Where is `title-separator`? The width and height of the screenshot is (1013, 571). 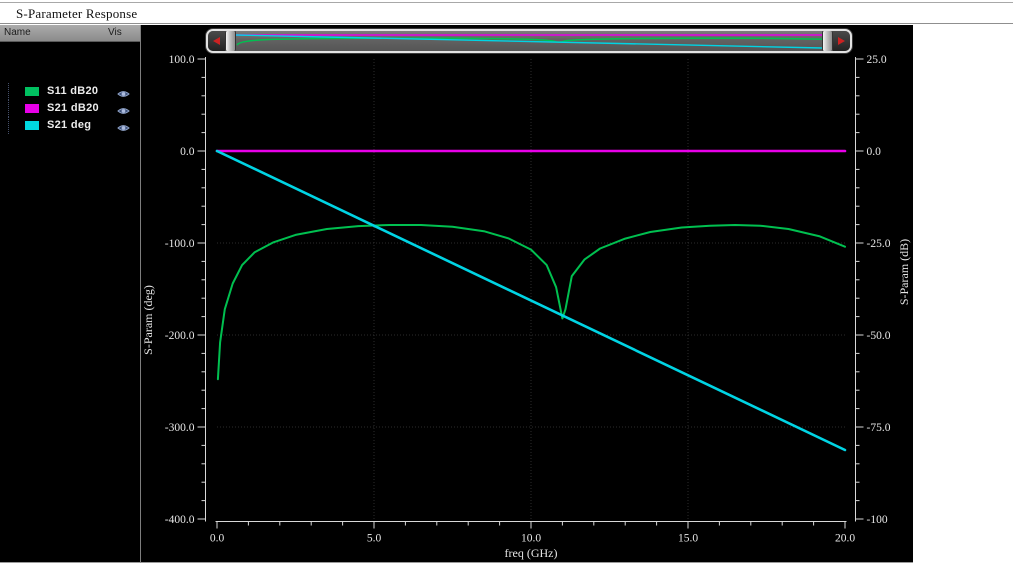 title-separator is located at coordinates (506, 23).